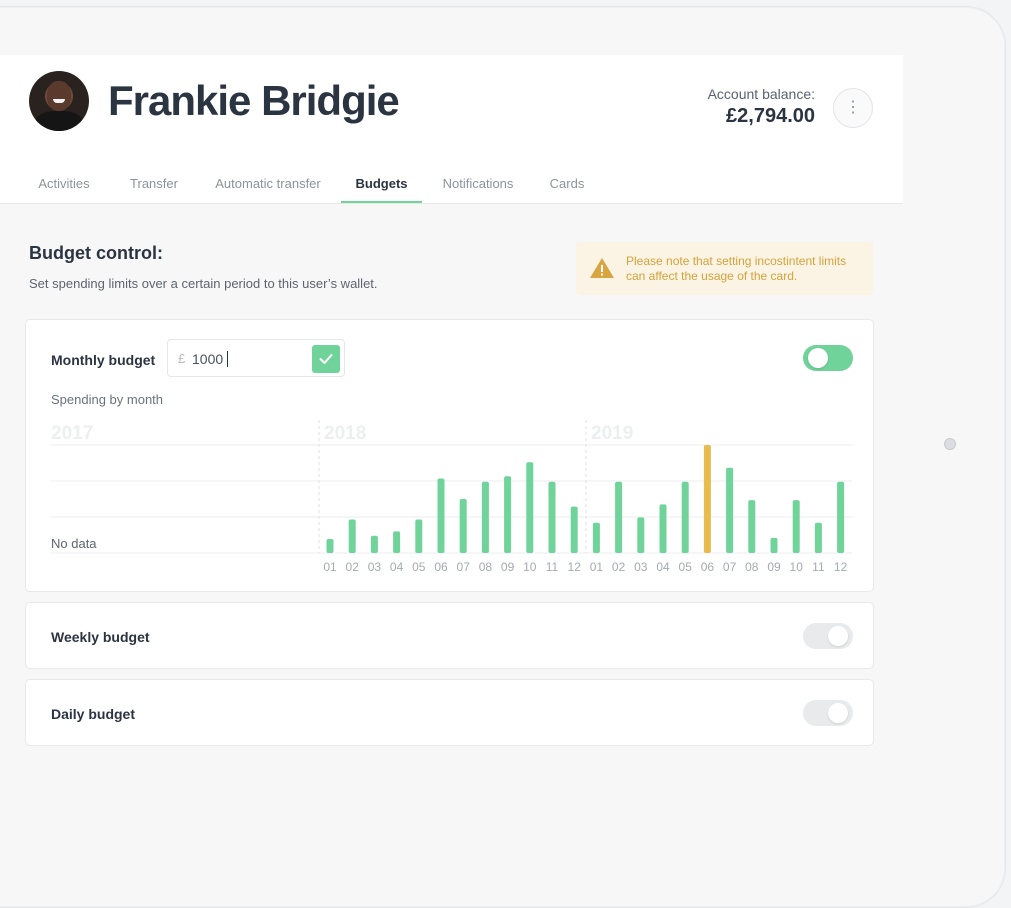 The height and width of the screenshot is (908, 1011). What do you see at coordinates (770, 116) in the screenshot?
I see `balance-value: £2,794.00` at bounding box center [770, 116].